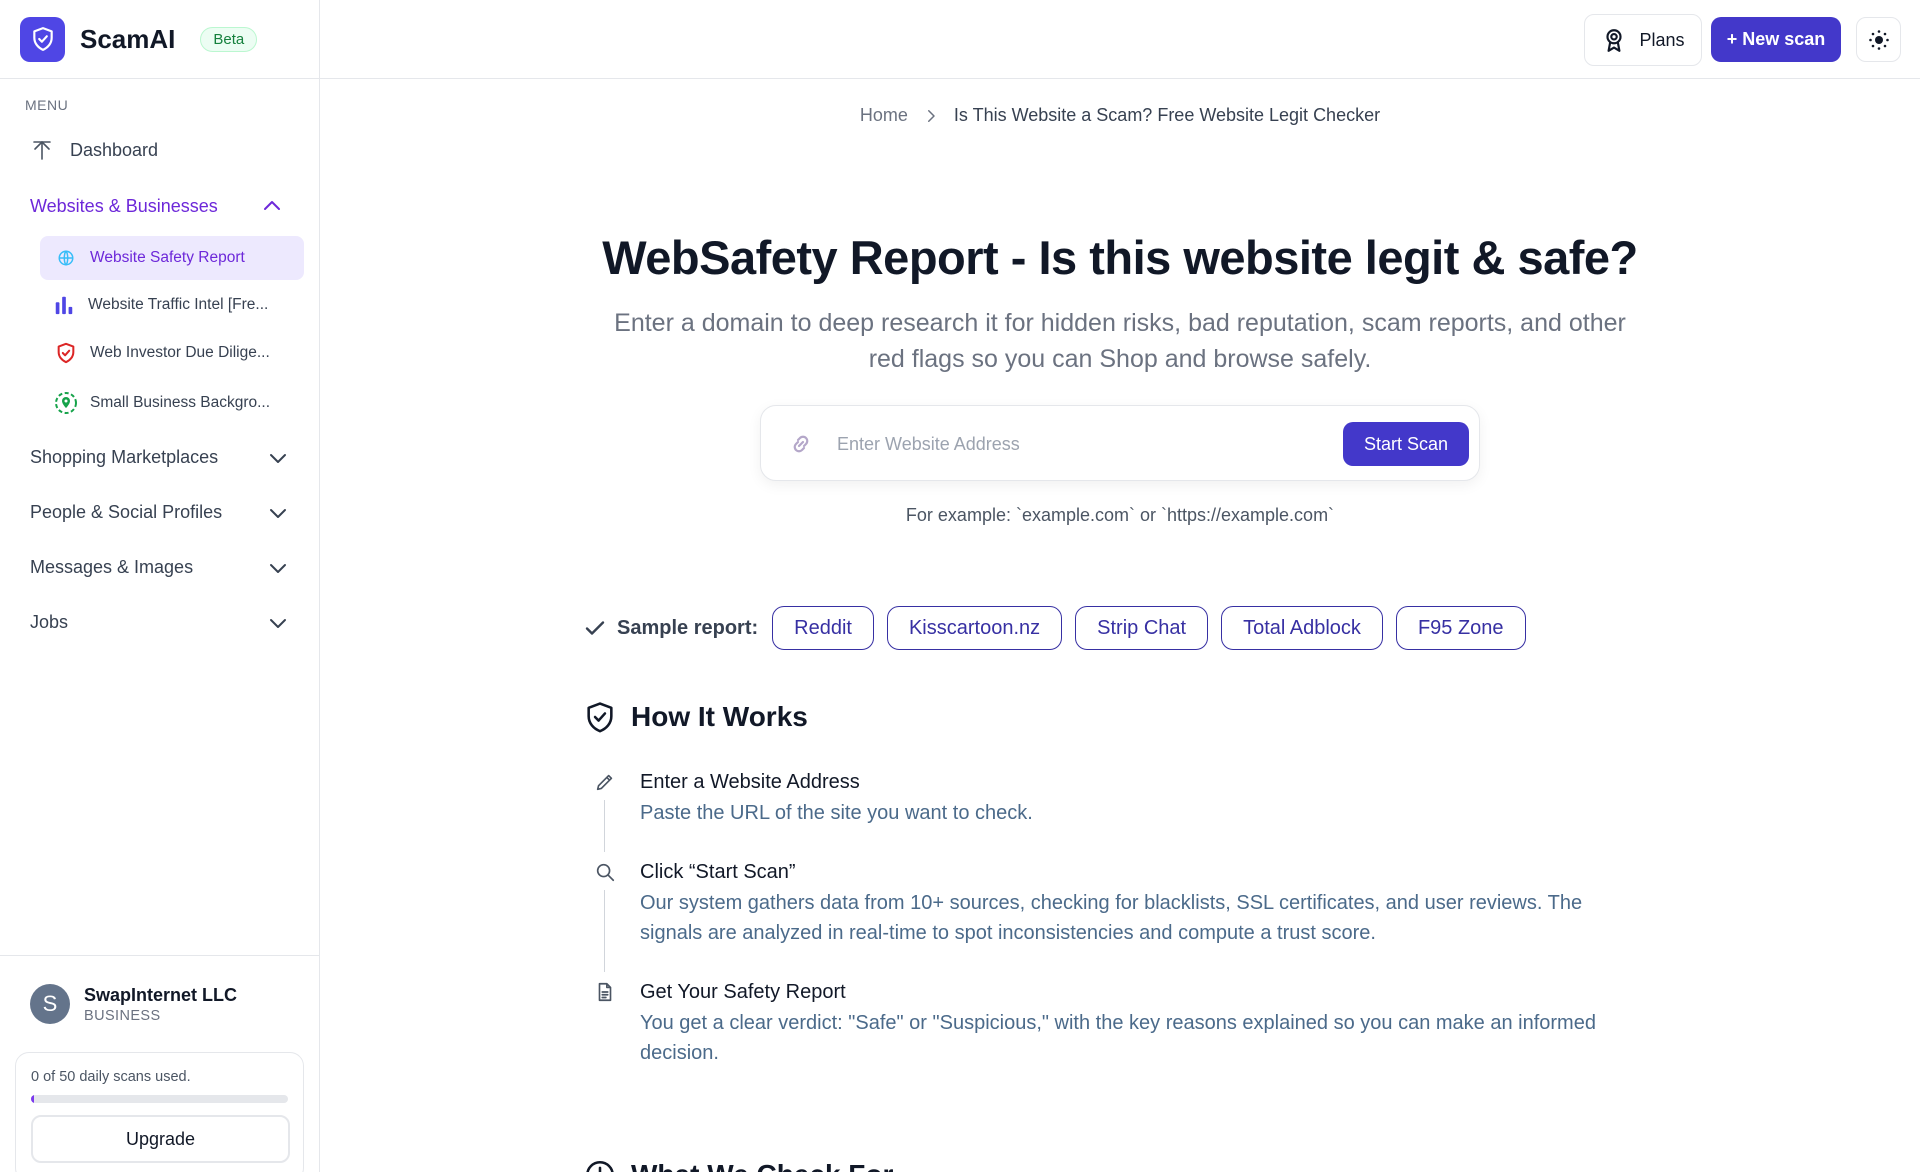 This screenshot has height=1172, width=1920. What do you see at coordinates (605, 782) in the screenshot?
I see `pencil-icon` at bounding box center [605, 782].